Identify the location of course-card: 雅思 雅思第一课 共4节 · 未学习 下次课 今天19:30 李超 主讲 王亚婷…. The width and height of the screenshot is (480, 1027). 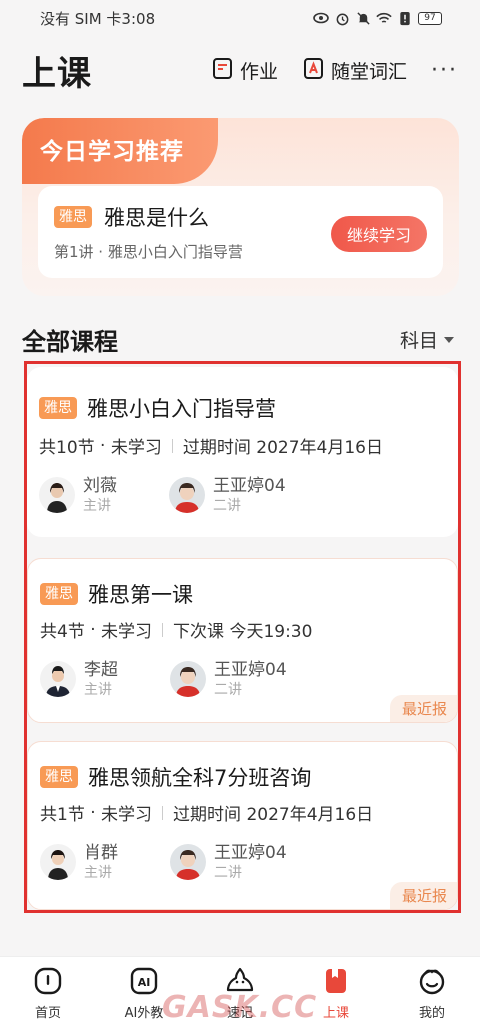
(242, 640).